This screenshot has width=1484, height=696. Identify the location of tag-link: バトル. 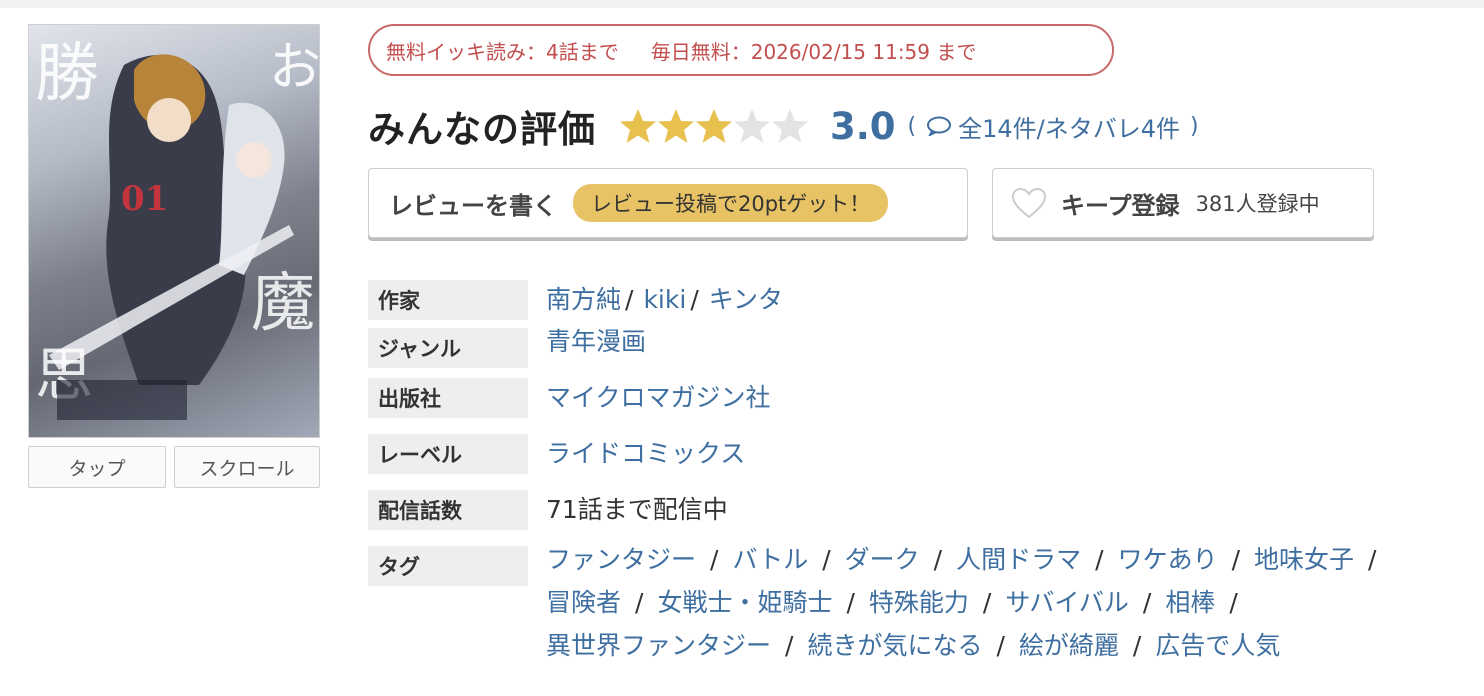
(770, 559).